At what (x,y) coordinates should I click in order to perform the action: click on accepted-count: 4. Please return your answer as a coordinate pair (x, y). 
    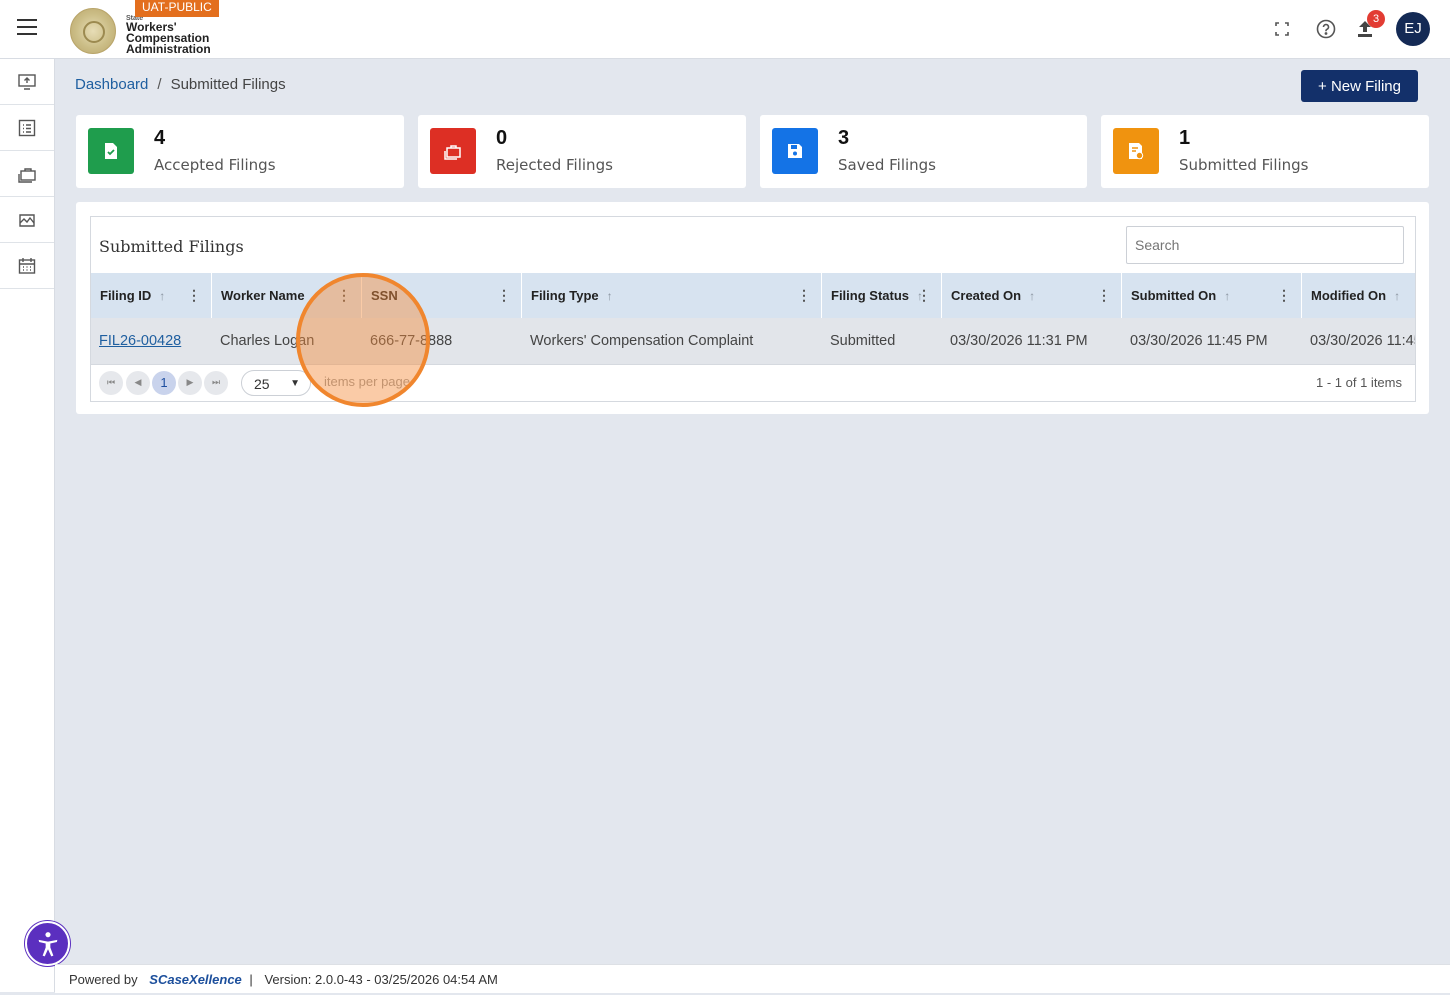
    Looking at the image, I should click on (160, 138).